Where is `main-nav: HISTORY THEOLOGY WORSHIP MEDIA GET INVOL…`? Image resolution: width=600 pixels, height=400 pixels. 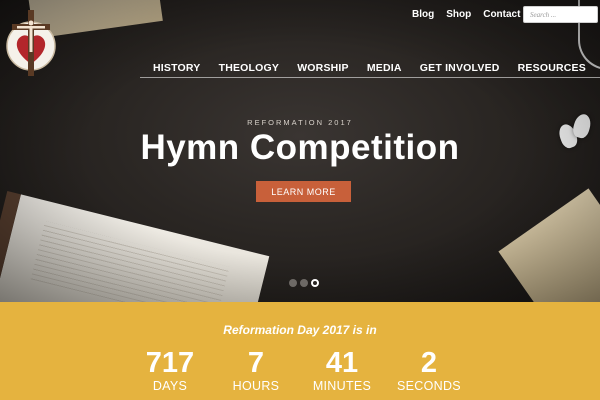 main-nav: HISTORY THEOLOGY WORSHIP MEDIA GET INVOL… is located at coordinates (370, 68).